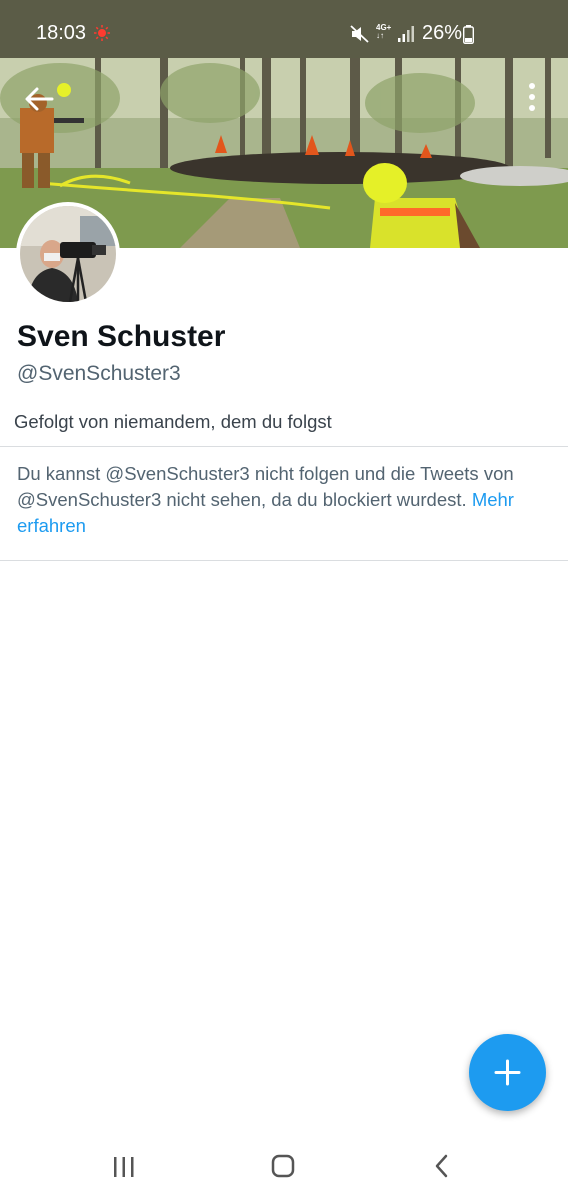  Describe the element at coordinates (173, 421) in the screenshot. I see `followers-you-know: Gefolgt von niemandem, dem du folgst` at that location.